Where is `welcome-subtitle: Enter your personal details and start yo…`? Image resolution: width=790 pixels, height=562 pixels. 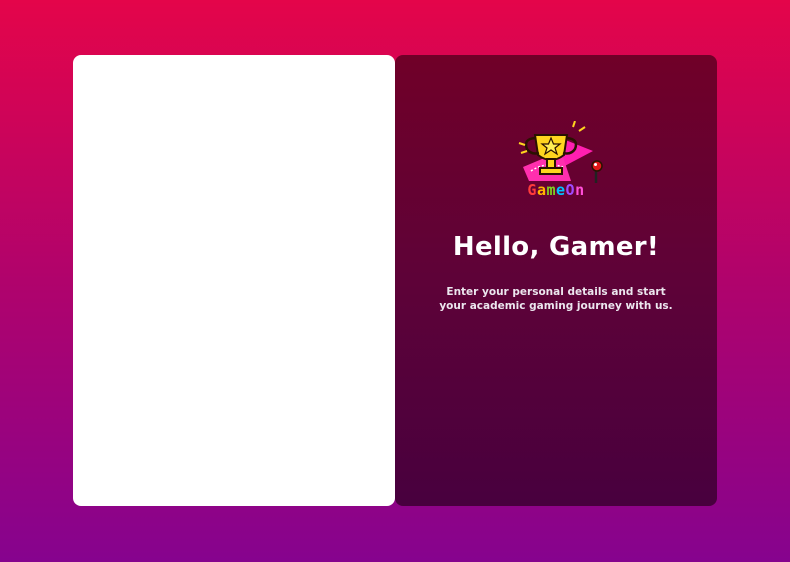
welcome-subtitle: Enter your personal details and start yo… is located at coordinates (556, 299).